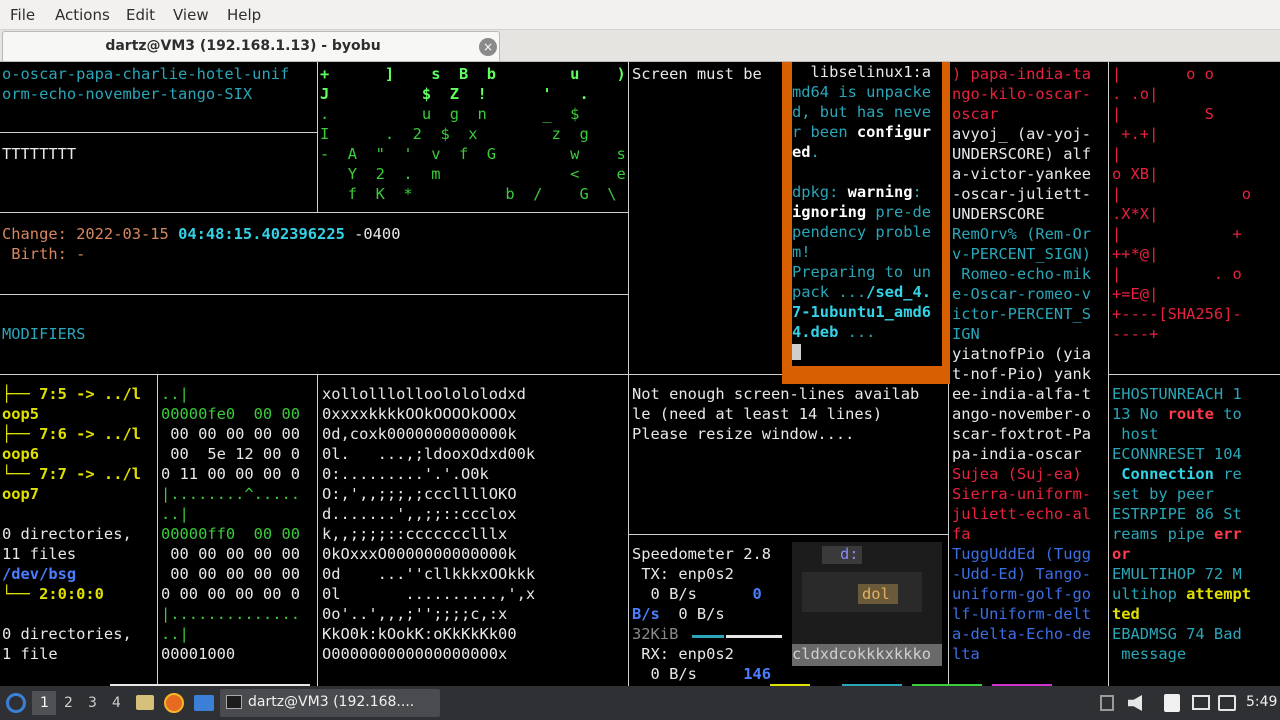 This screenshot has height=720, width=1280. I want to click on text-segment: Connection, so click(1167, 474).